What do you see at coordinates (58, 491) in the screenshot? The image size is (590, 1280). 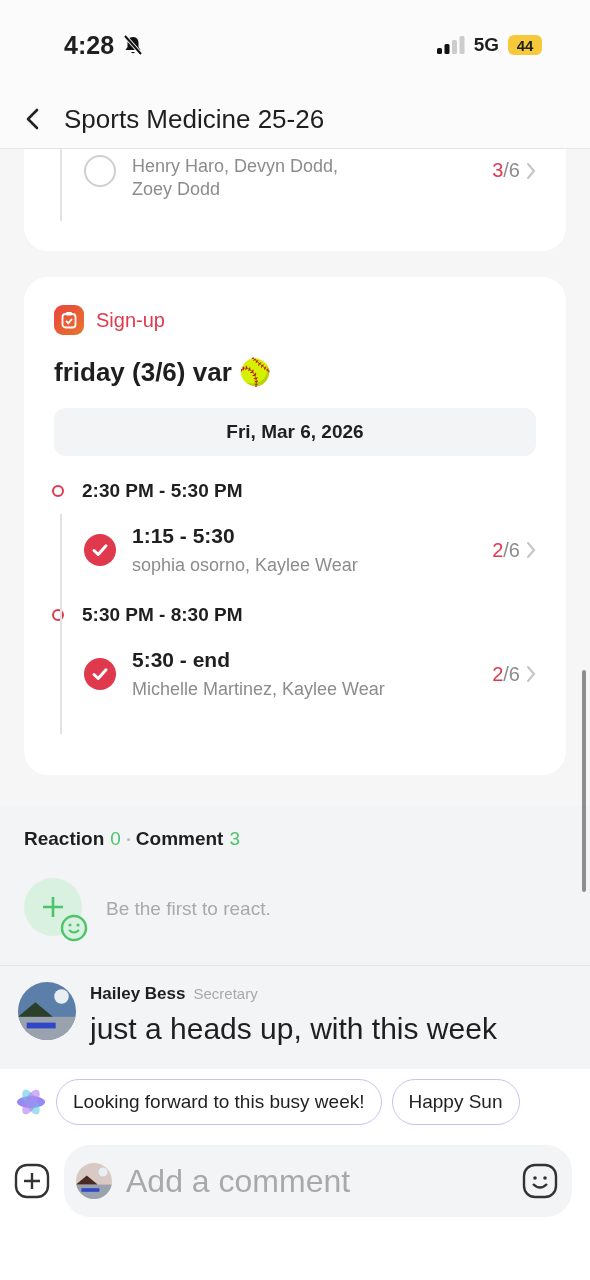 I see `timeline-dot` at bounding box center [58, 491].